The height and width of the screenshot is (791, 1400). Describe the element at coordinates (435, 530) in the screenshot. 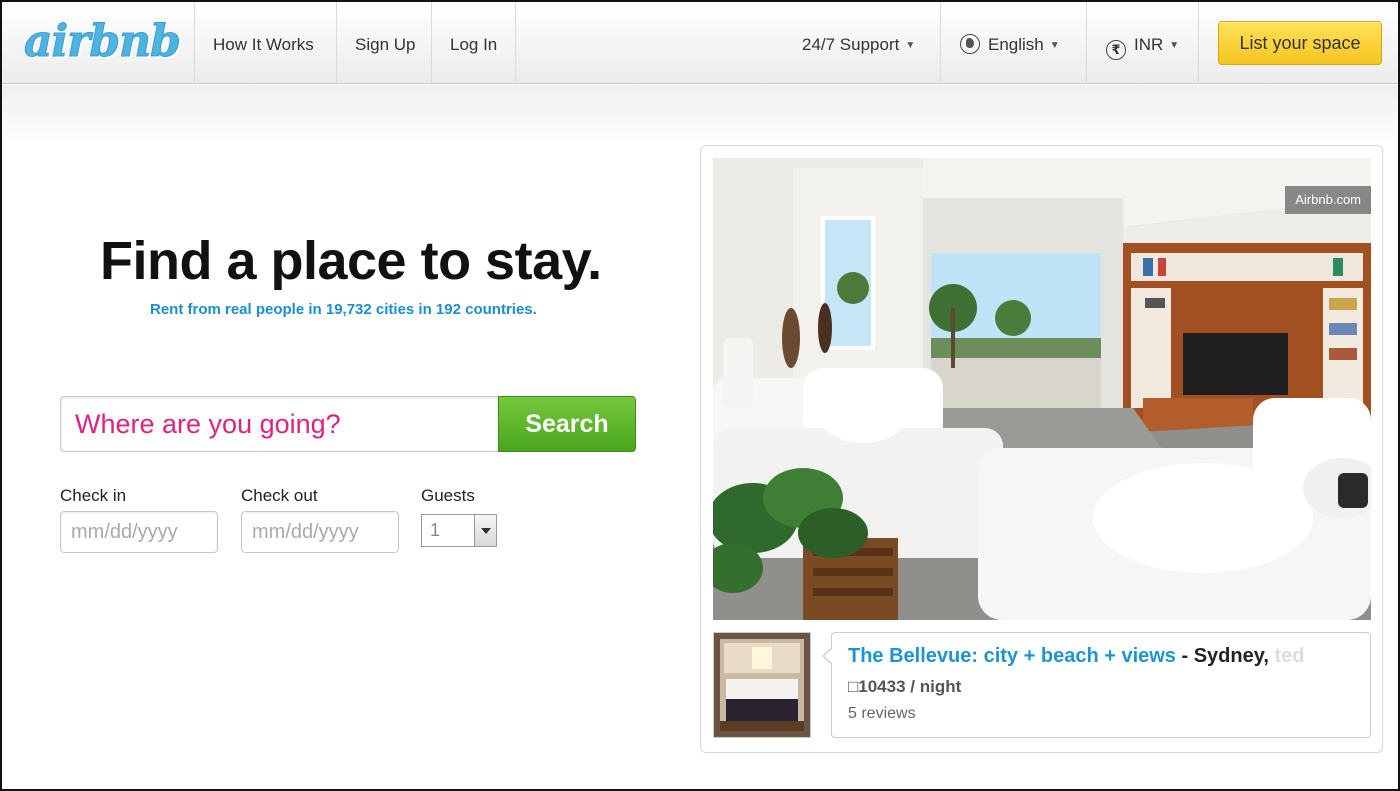

I see `guests-value: 1` at that location.